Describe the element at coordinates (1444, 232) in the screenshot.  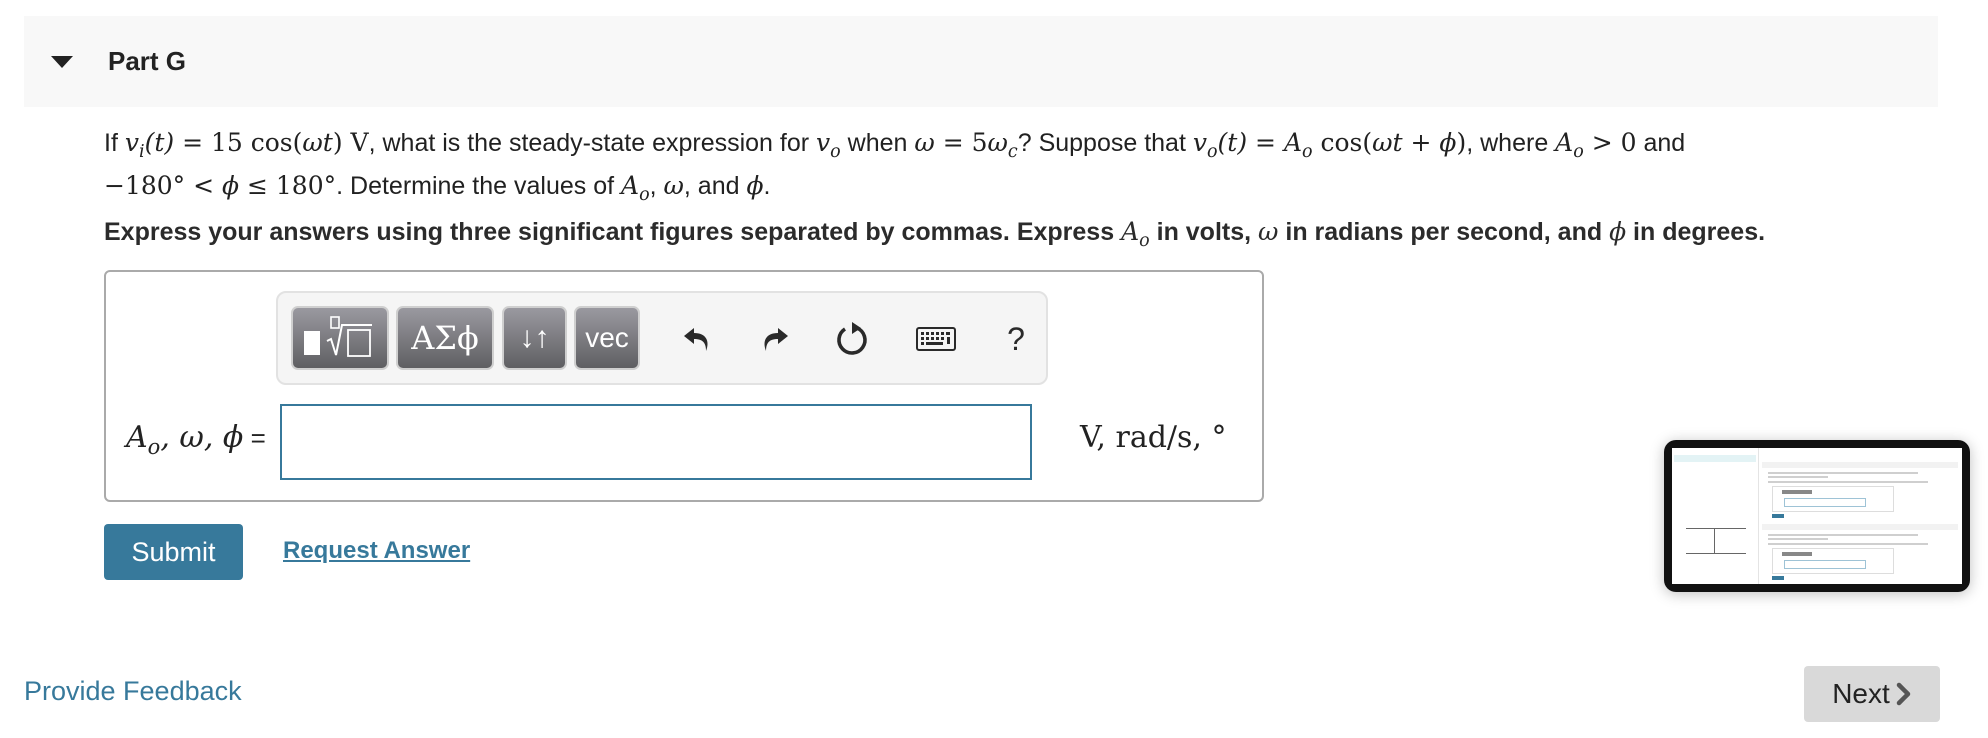
I see `text: in radians per second, and` at that location.